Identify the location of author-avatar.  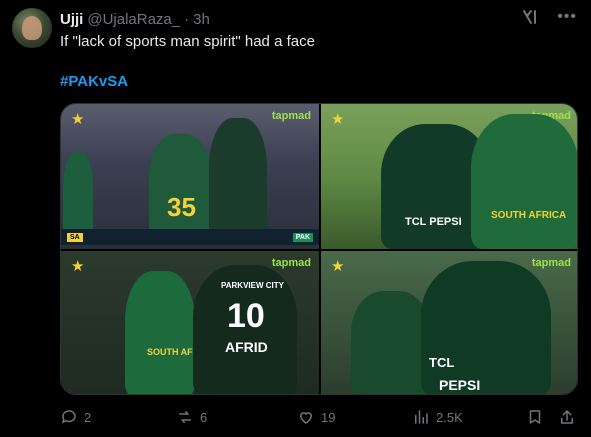
(32, 28).